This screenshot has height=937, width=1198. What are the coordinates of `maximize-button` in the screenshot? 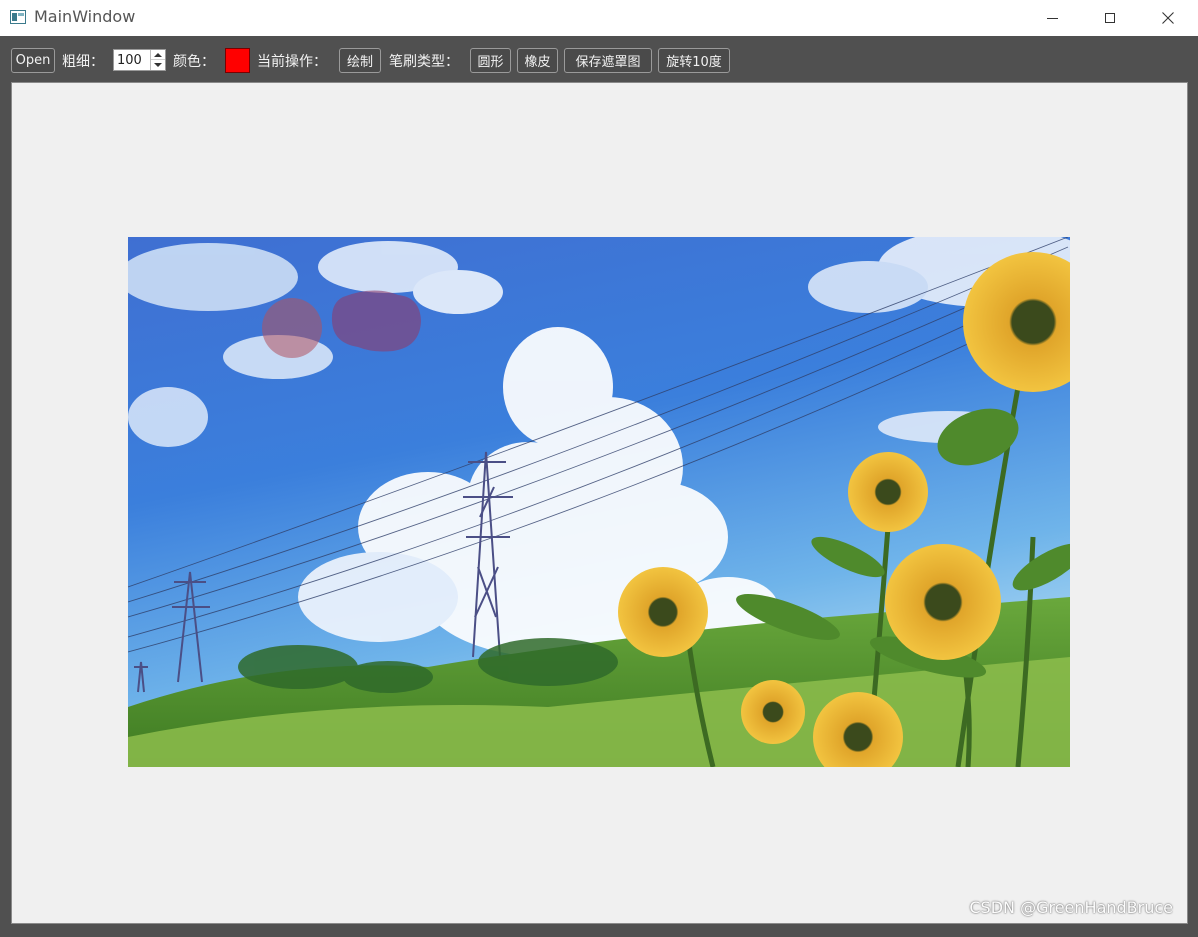 It's located at (1110, 18).